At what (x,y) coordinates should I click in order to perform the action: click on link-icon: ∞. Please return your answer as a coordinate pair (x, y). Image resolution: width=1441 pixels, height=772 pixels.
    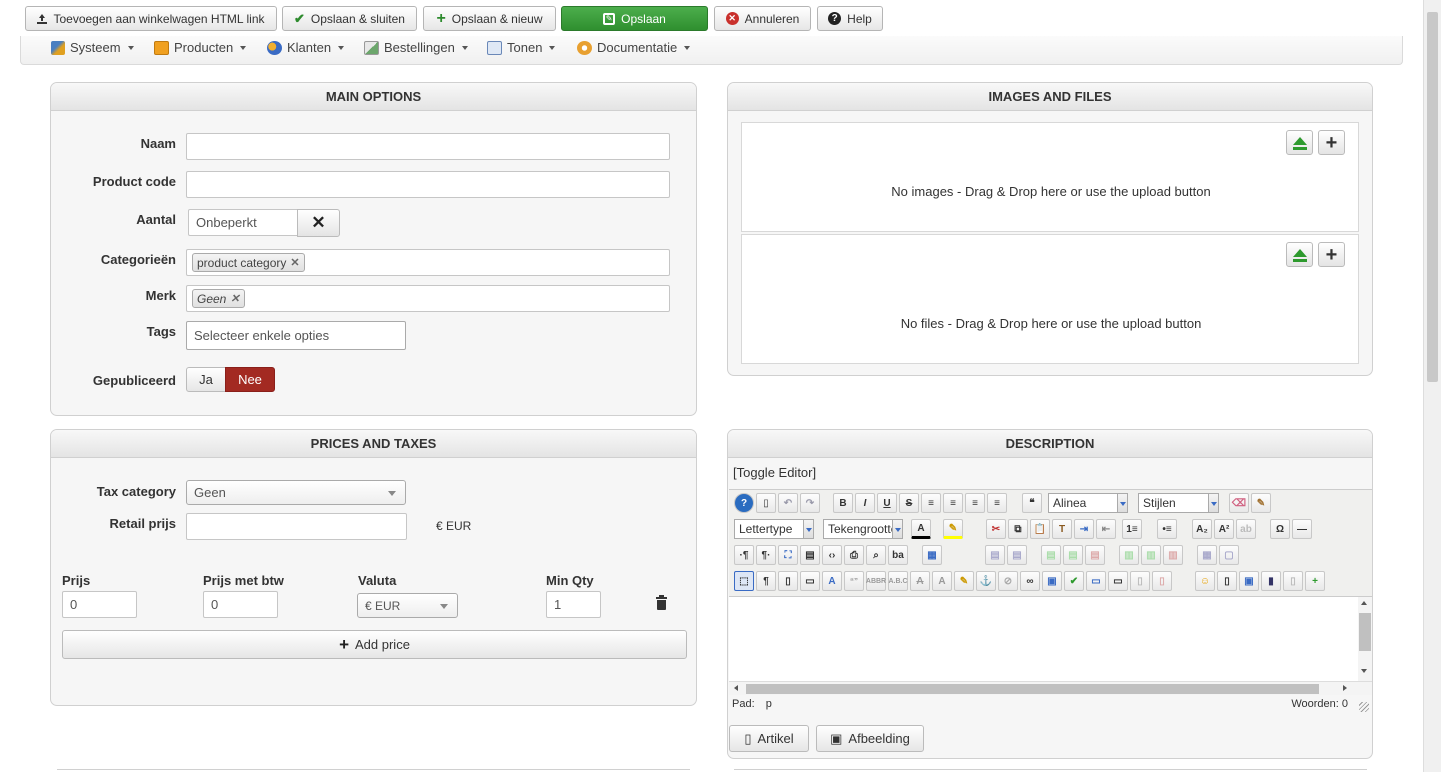
    Looking at the image, I should click on (1030, 581).